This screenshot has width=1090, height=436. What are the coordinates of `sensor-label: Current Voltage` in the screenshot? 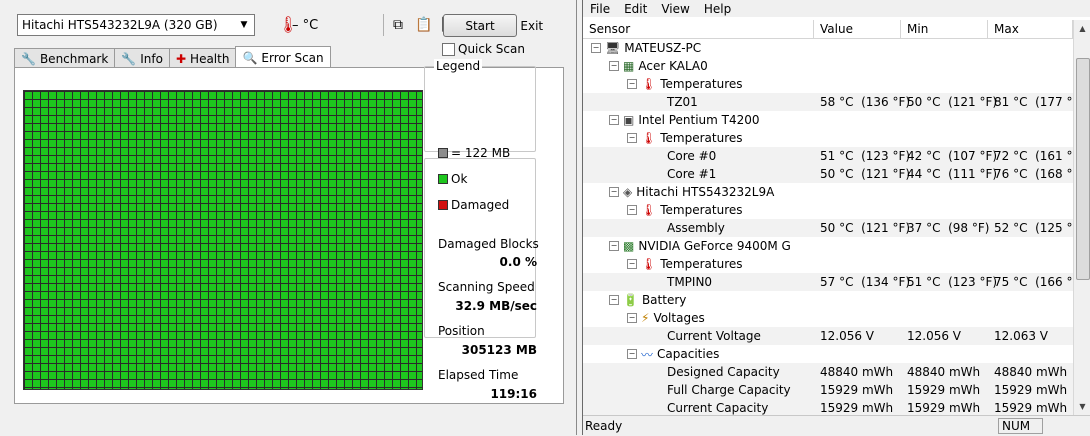 It's located at (714, 336).